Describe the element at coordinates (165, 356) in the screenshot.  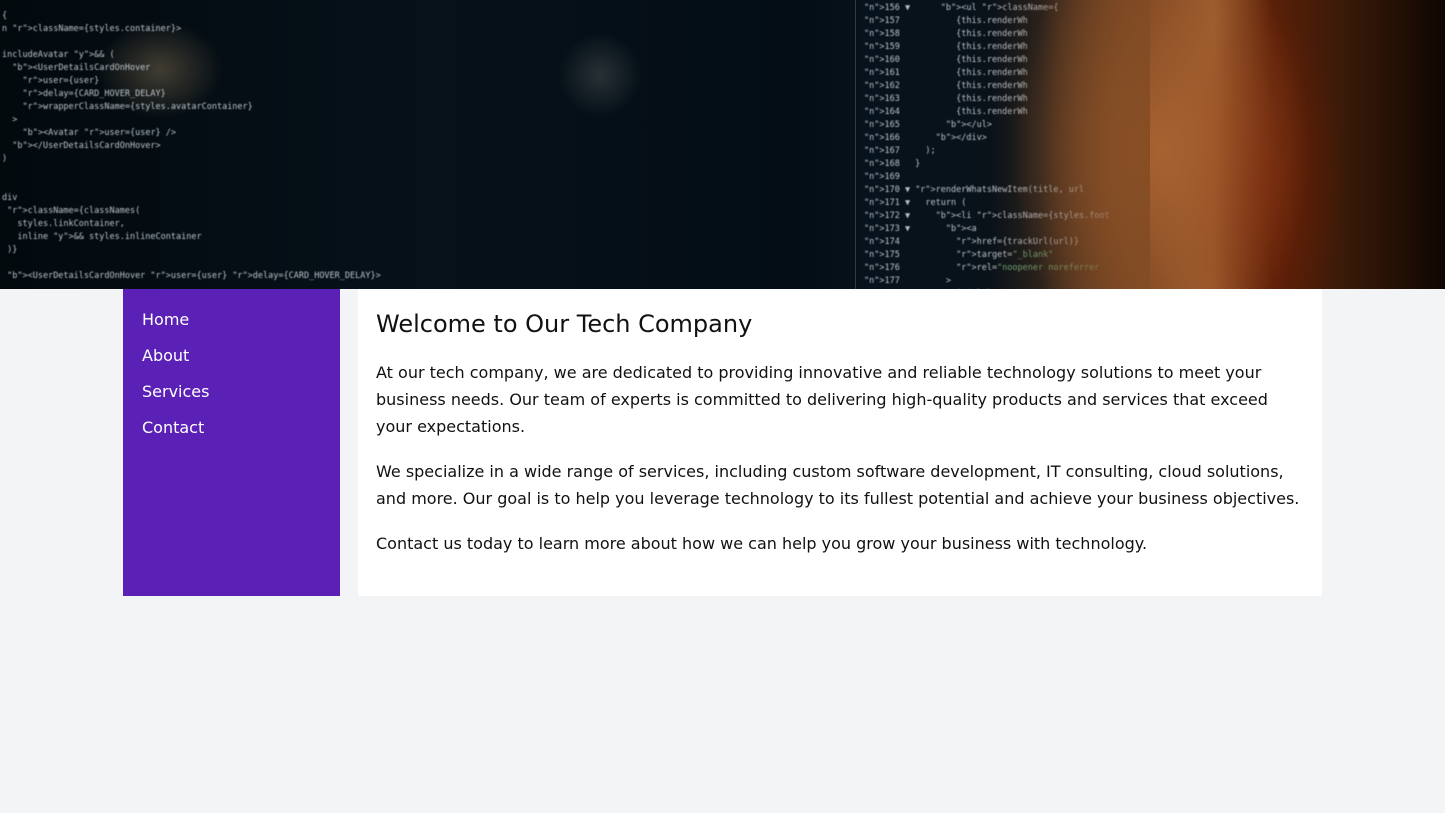
I see `nav-link-about: About` at that location.